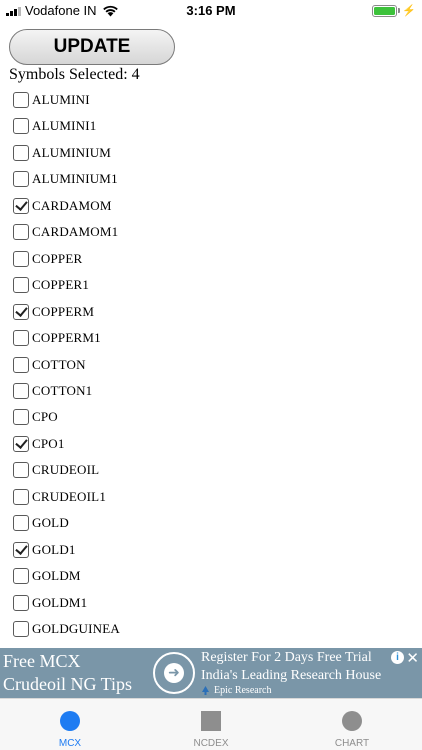 The height and width of the screenshot is (750, 422). I want to click on symbol-row: CARDAMOM, so click(62, 206).